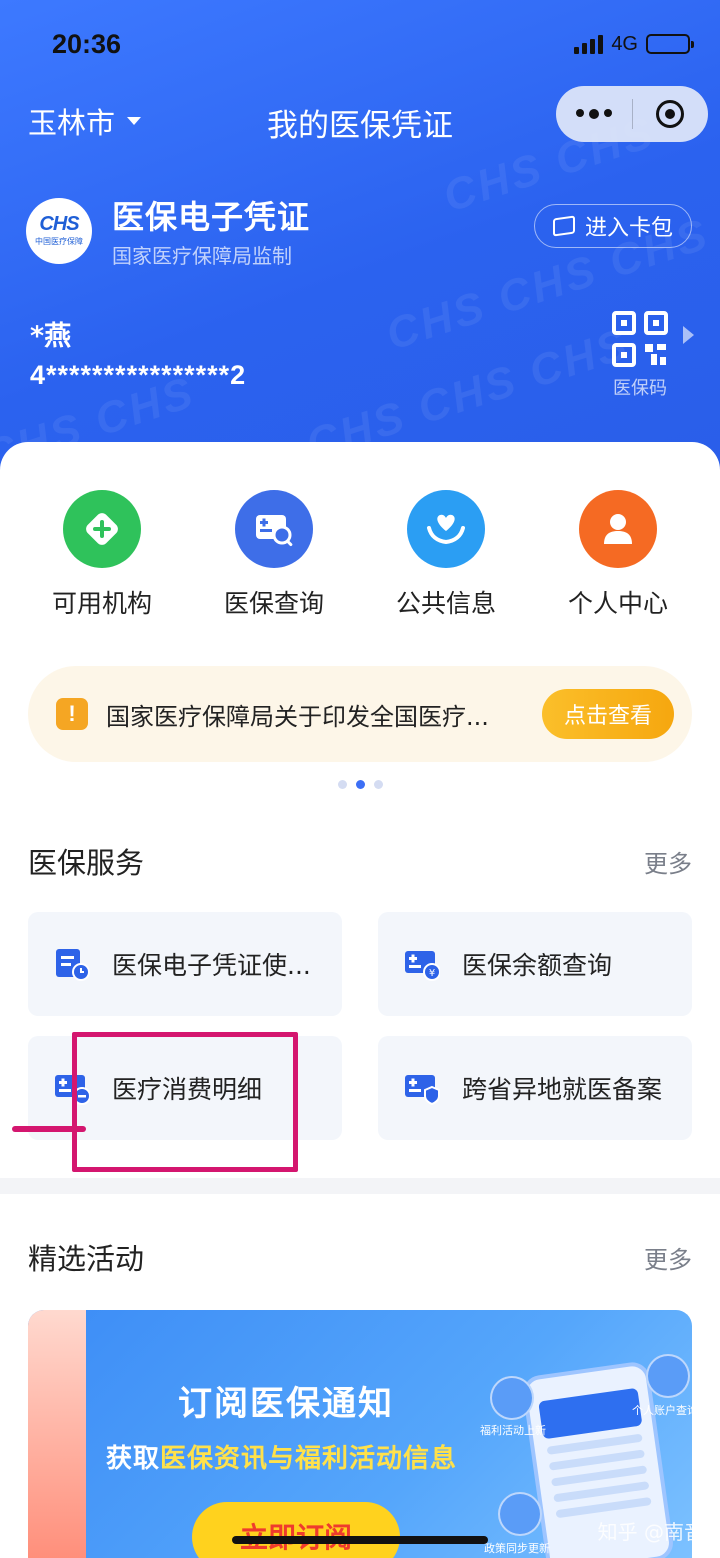 The width and height of the screenshot is (720, 1558). What do you see at coordinates (517, 1548) in the screenshot?
I see `bubble-label: 政策同步更新` at bounding box center [517, 1548].